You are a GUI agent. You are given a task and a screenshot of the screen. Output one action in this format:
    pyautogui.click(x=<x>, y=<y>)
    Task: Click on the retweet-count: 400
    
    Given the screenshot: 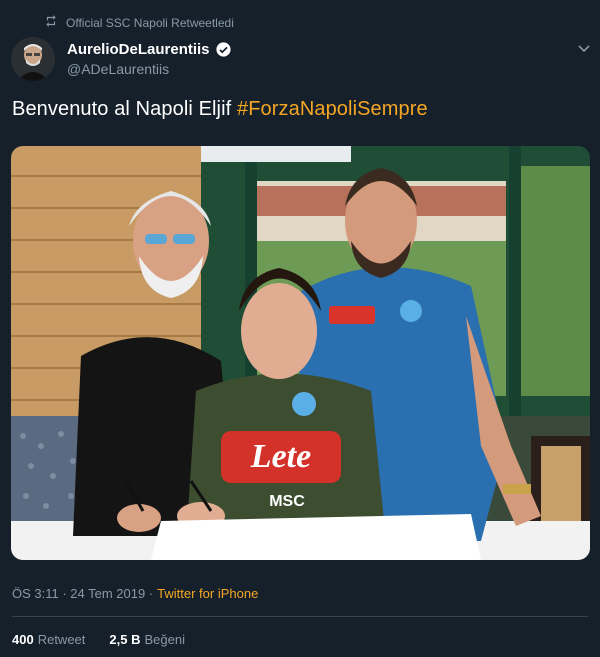 What is the action you would take?
    pyautogui.click(x=23, y=639)
    